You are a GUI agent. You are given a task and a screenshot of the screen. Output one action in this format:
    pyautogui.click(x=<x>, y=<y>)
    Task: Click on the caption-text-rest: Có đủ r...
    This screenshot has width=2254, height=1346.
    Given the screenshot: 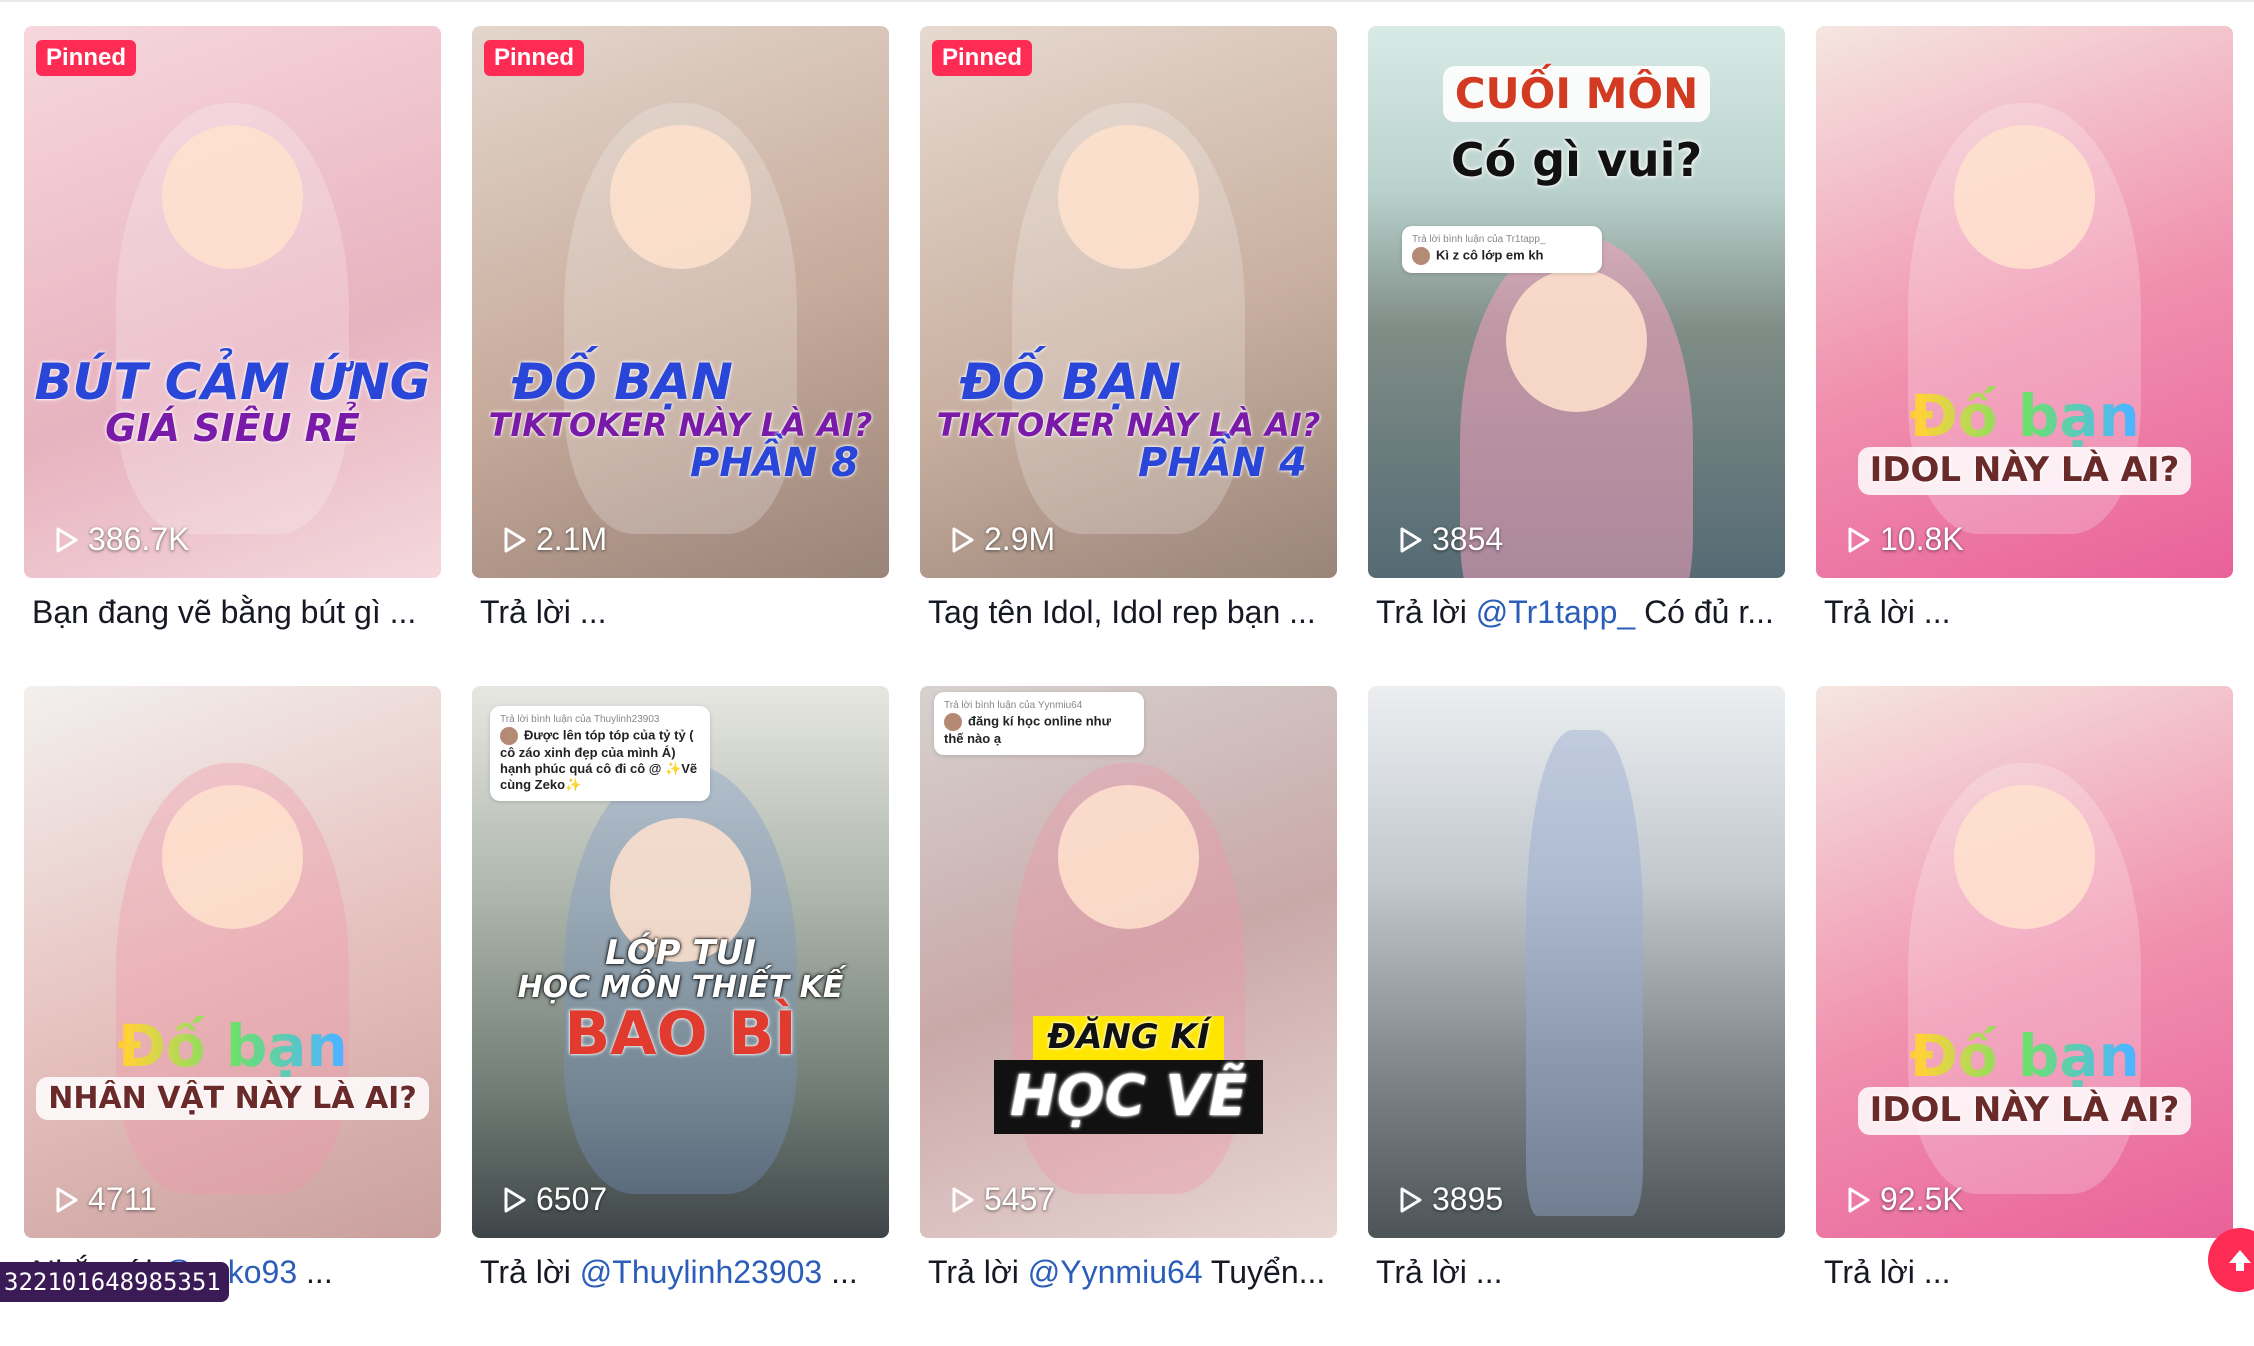 What is the action you would take?
    pyautogui.click(x=1704, y=612)
    